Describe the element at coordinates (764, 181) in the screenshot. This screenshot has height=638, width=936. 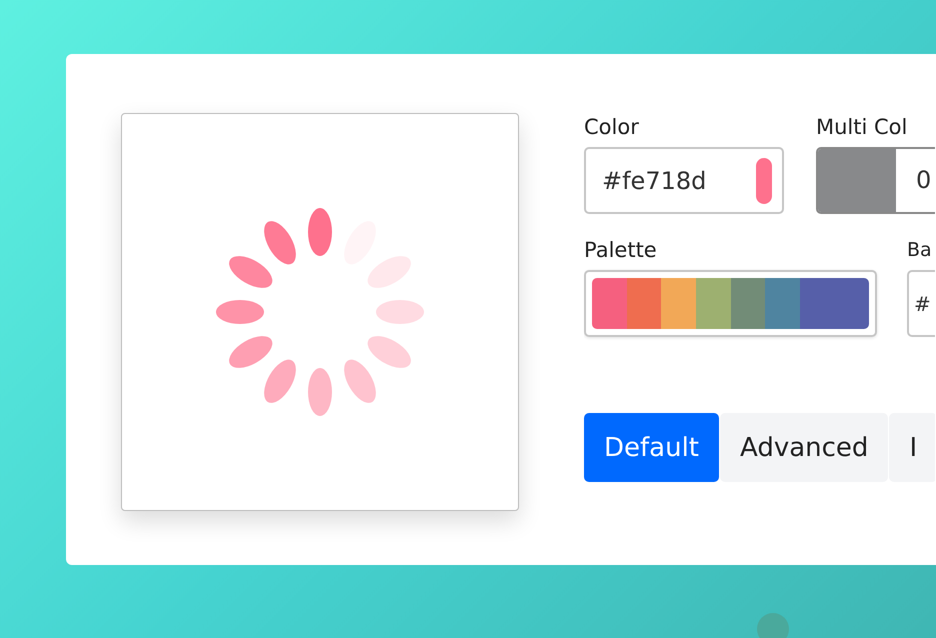
I see `color-swatch` at that location.